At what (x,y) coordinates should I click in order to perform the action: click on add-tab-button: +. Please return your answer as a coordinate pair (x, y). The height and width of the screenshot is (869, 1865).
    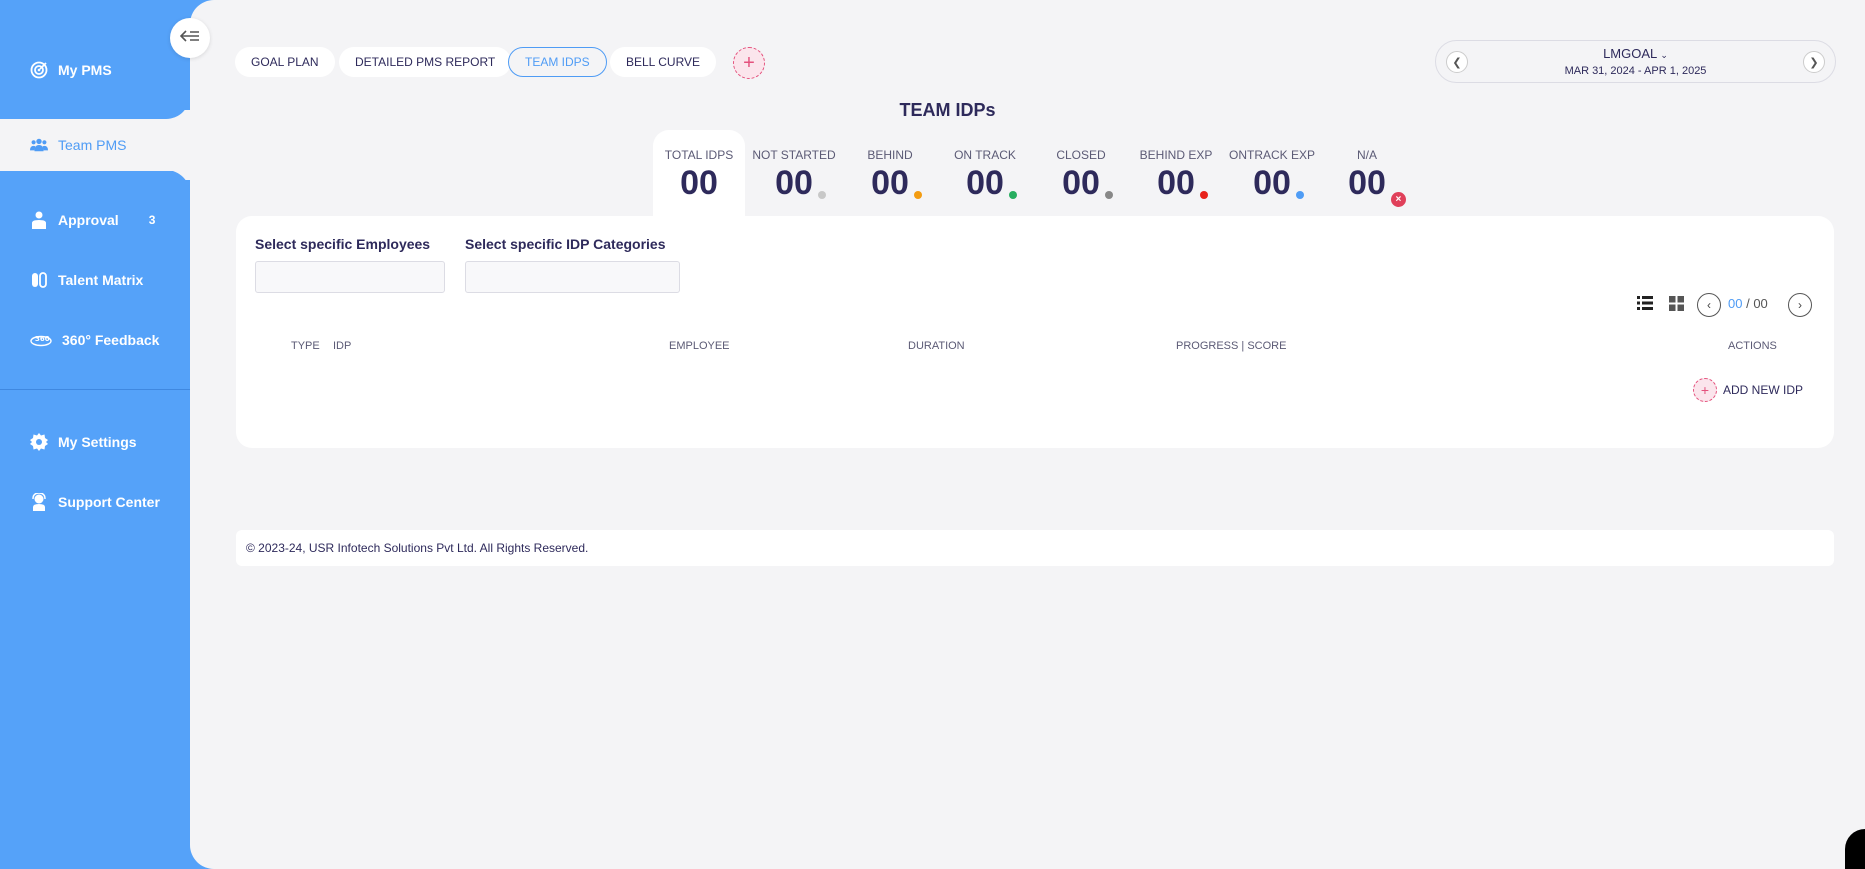
    Looking at the image, I should click on (749, 63).